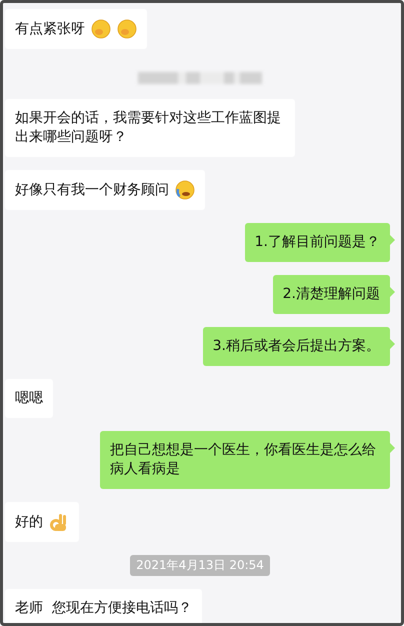 Image resolution: width=404 pixels, height=626 pixels. What do you see at coordinates (29, 522) in the screenshot?
I see `message-text: 好的` at bounding box center [29, 522].